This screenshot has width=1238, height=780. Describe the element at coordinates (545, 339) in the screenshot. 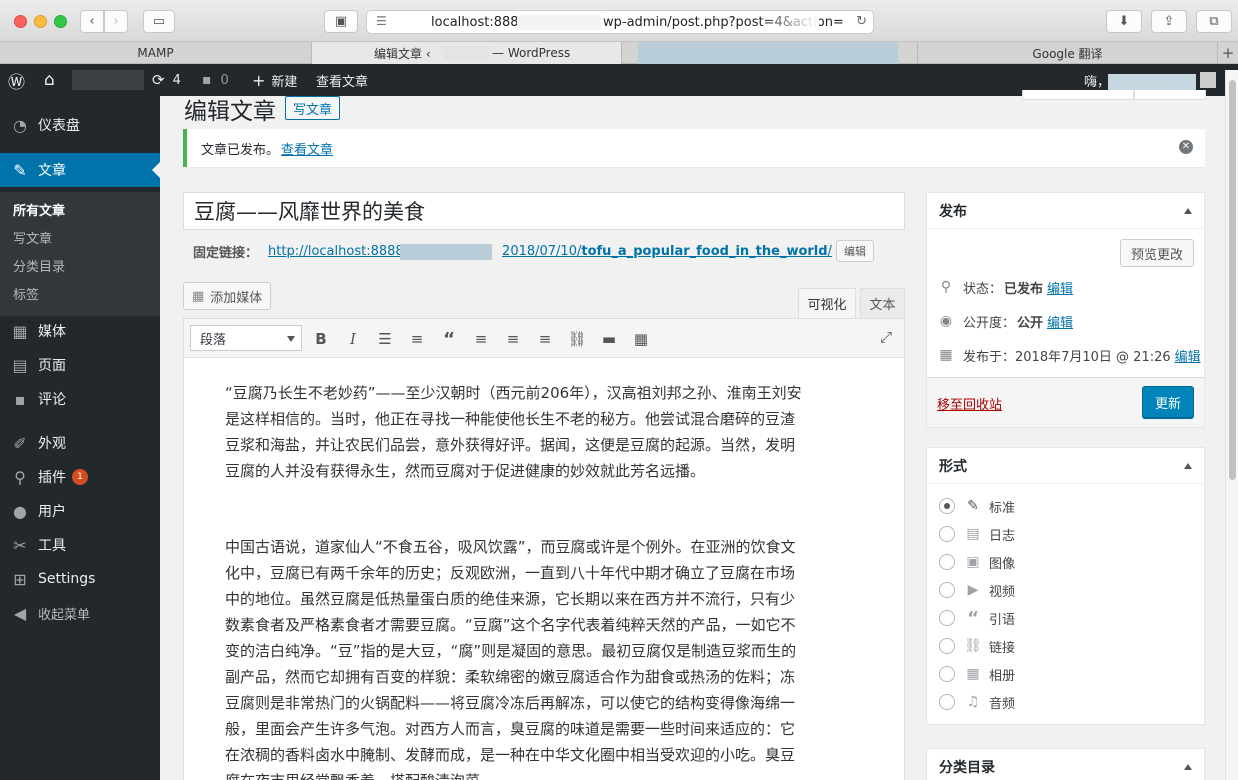

I see `align-right-icon: ≡` at that location.